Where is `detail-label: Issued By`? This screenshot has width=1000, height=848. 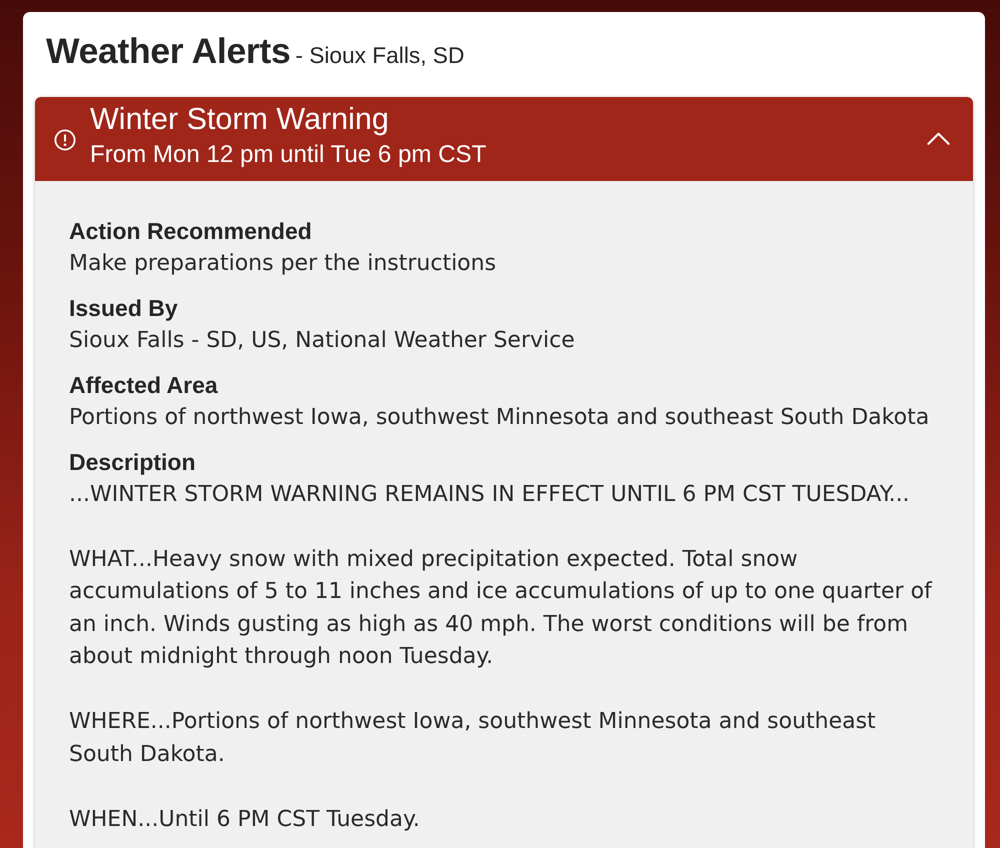
detail-label: Issued By is located at coordinates (124, 308).